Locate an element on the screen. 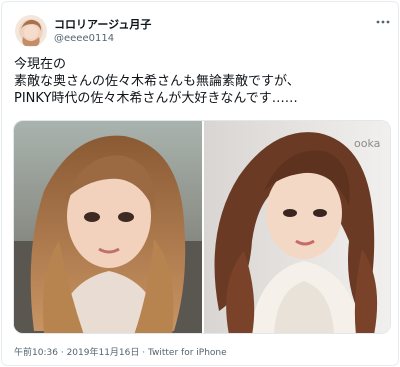 Image resolution: width=400 pixels, height=367 pixels. tweet-source: Twitter for iPhone is located at coordinates (187, 353).